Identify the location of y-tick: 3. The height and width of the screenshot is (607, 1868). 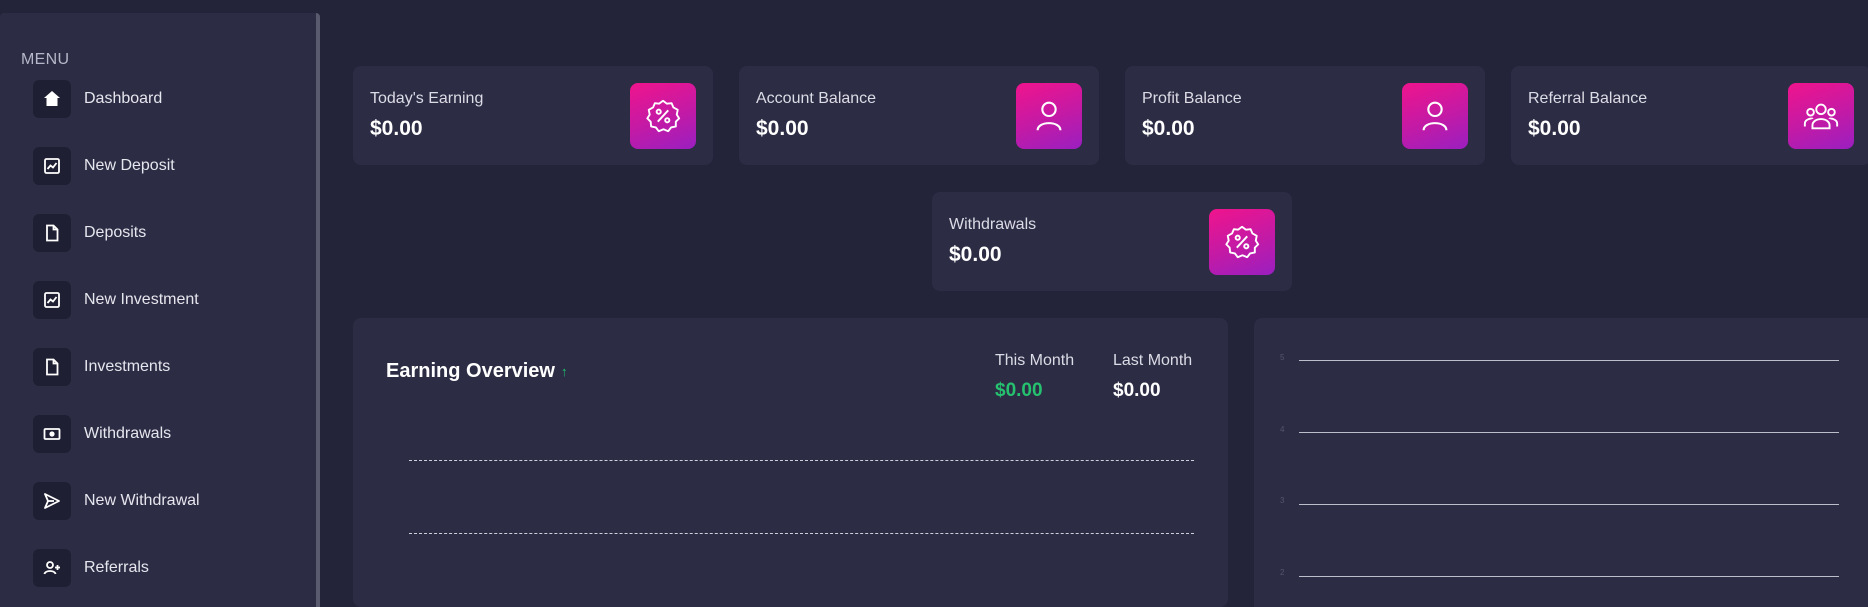
(1282, 500).